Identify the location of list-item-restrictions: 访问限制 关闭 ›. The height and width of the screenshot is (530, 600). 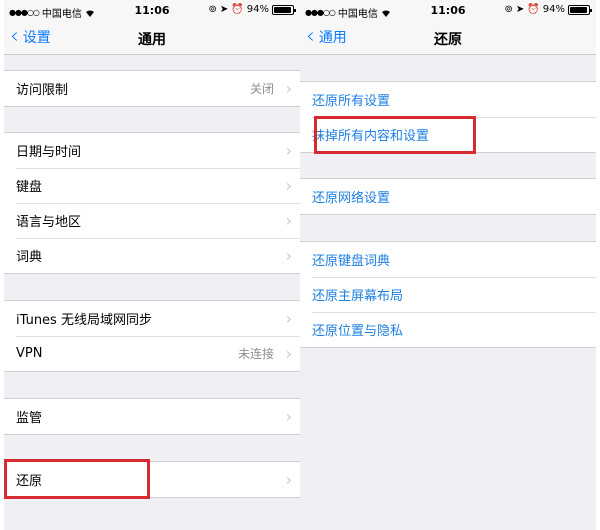
(152, 88).